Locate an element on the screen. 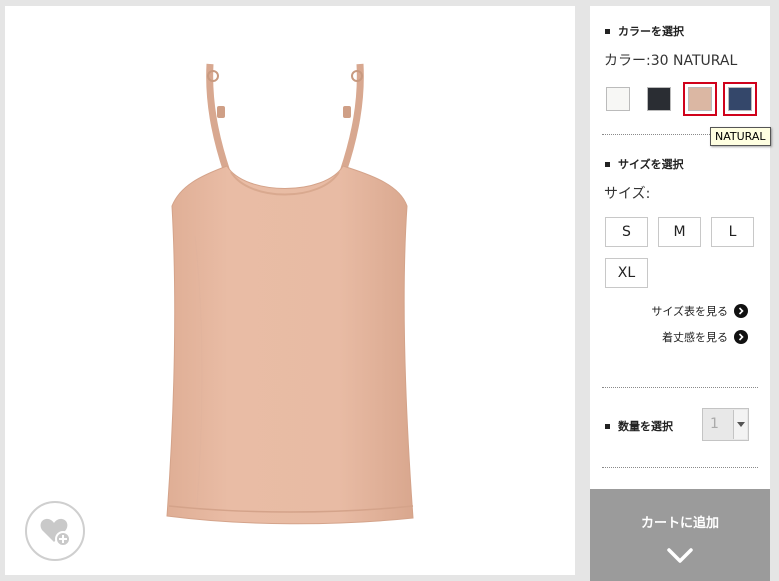 Image resolution: width=779 pixels, height=581 pixels. size-label: サイズ: is located at coordinates (627, 194).